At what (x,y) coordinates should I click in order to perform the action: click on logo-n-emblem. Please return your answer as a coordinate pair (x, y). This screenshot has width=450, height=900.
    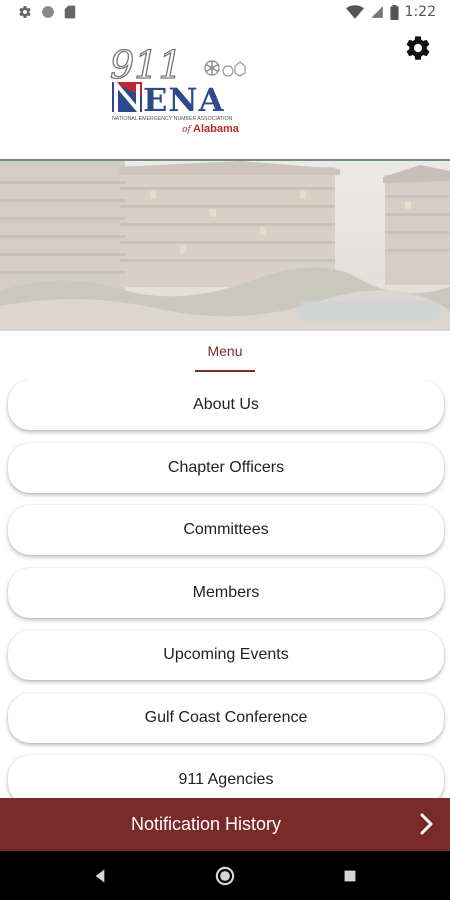
    Looking at the image, I should click on (127, 97).